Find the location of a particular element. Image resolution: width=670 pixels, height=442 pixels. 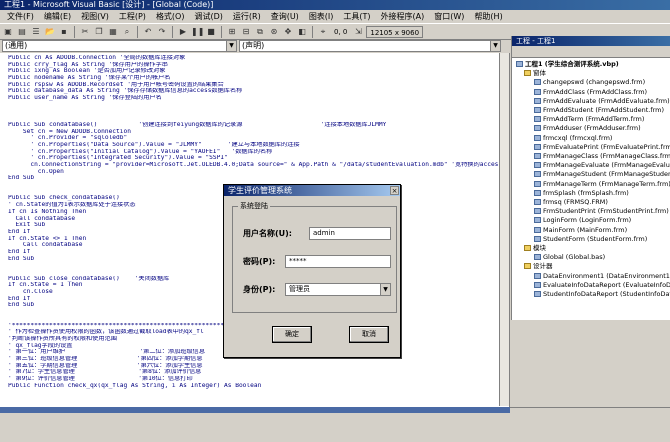

cancel-button: 取消 is located at coordinates (369, 334).